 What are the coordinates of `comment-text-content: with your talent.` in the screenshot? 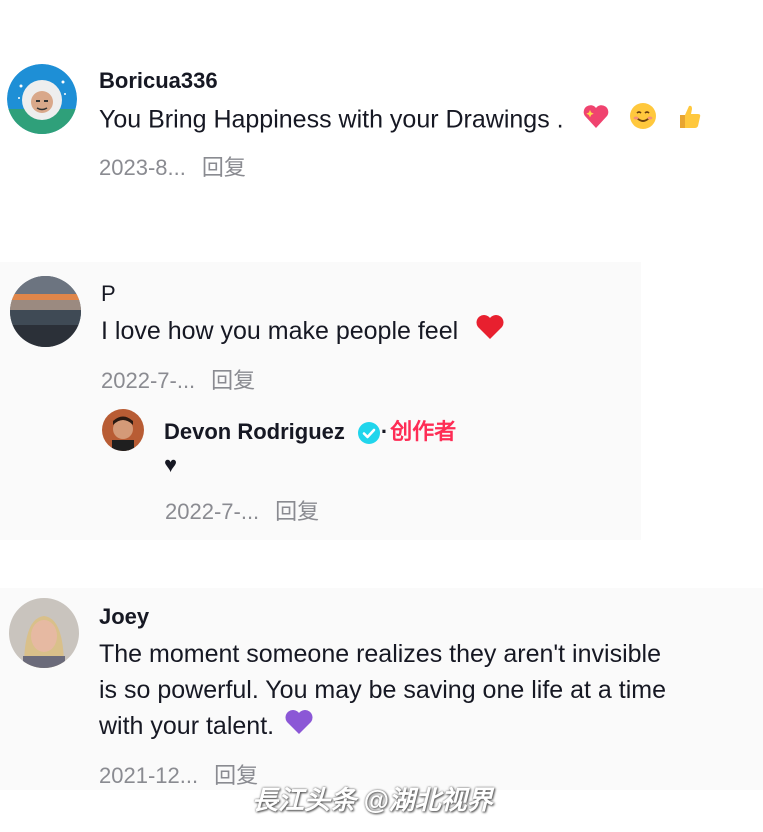 It's located at (187, 726).